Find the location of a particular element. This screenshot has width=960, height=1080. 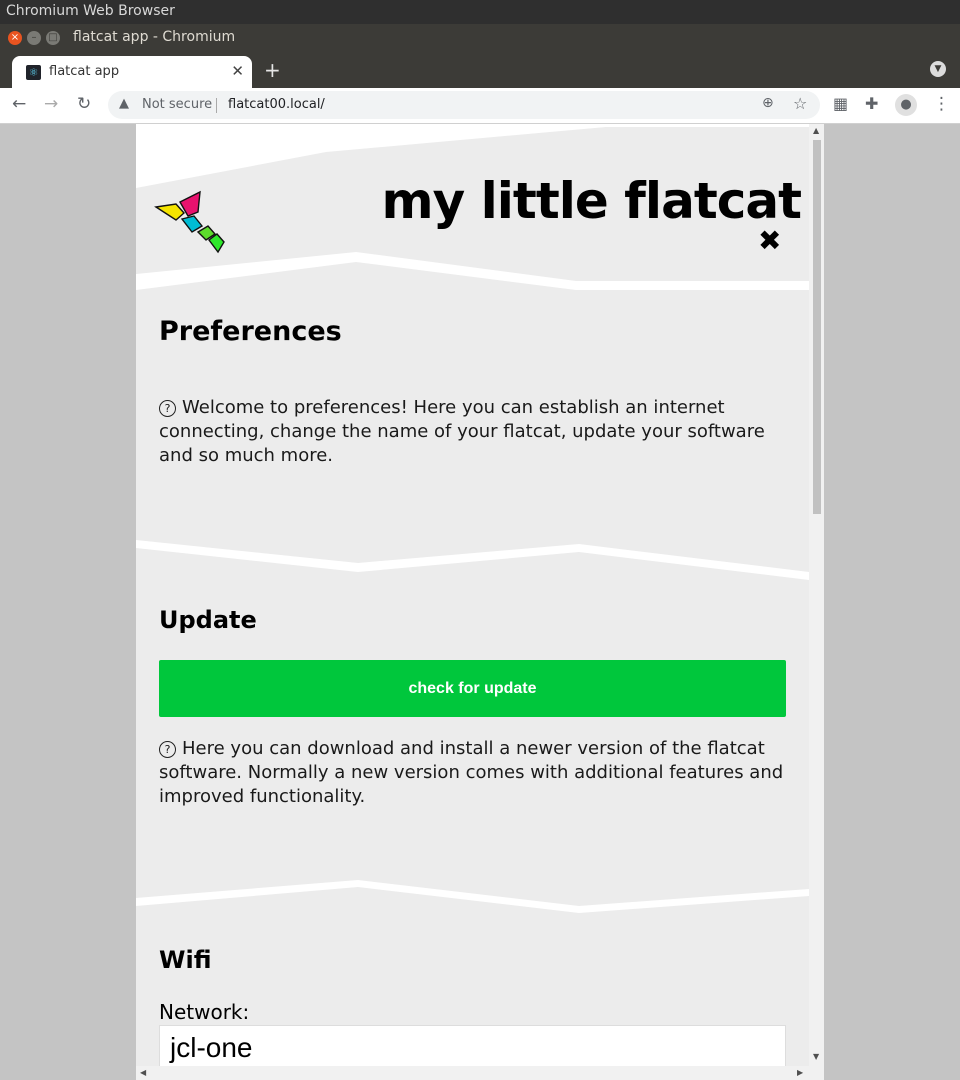

tab-title: flatcat app is located at coordinates (84, 71).